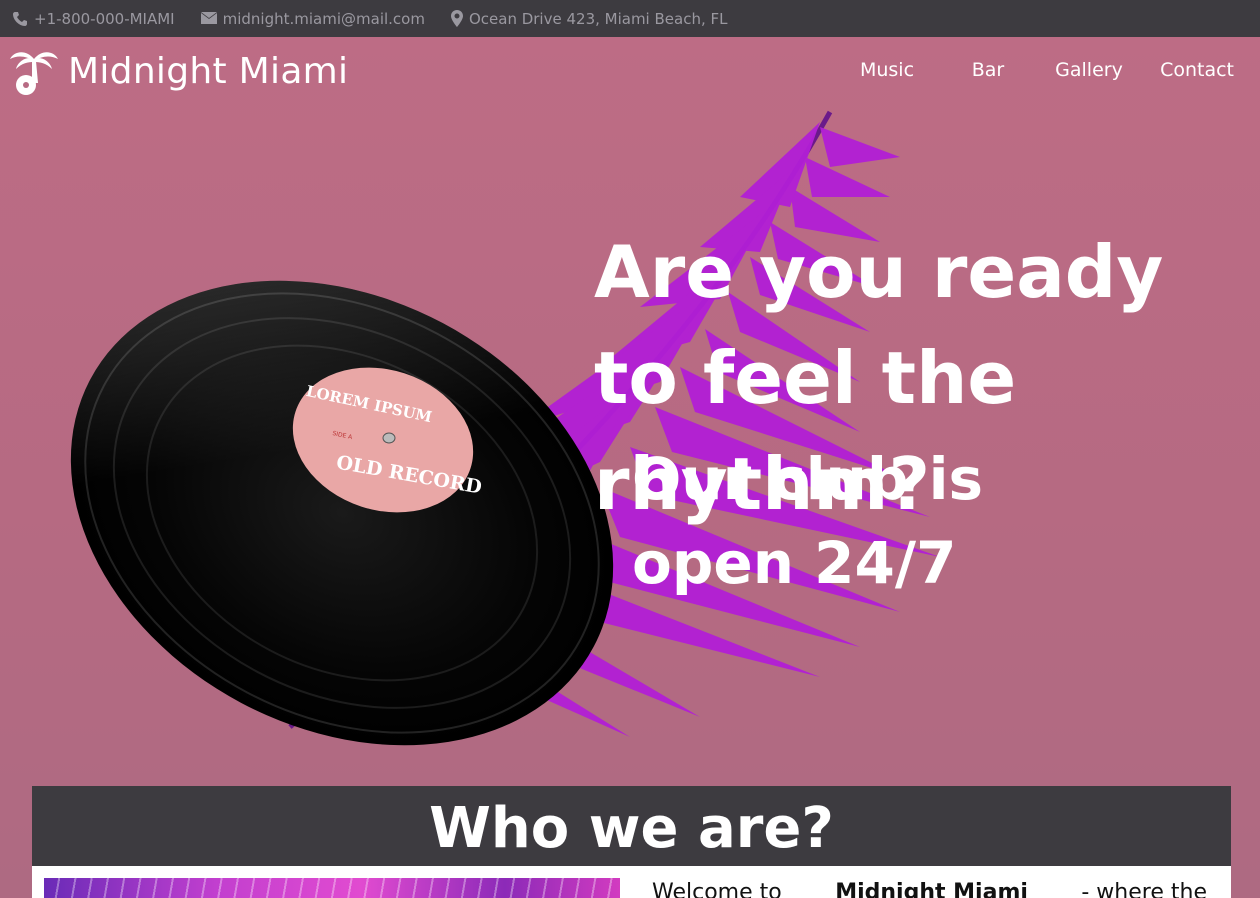 This screenshot has height=898, width=1260. What do you see at coordinates (1089, 70) in the screenshot?
I see `nav-item-gallery: Gallery` at bounding box center [1089, 70].